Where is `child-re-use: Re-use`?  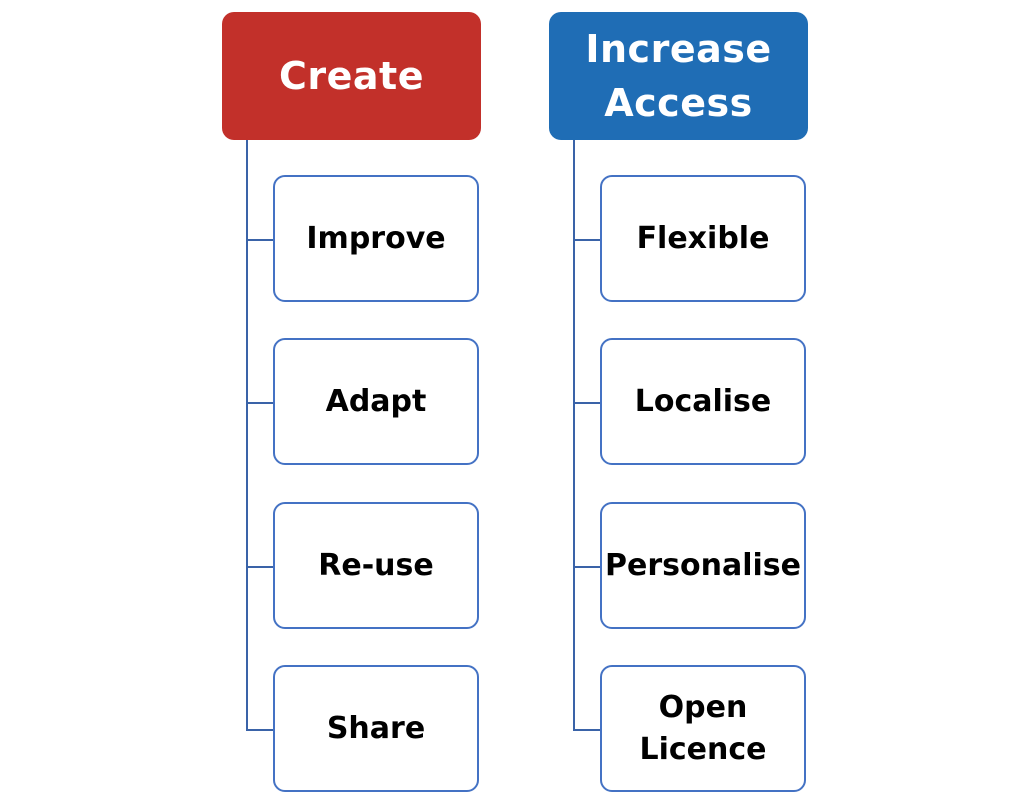 child-re-use: Re-use is located at coordinates (376, 565).